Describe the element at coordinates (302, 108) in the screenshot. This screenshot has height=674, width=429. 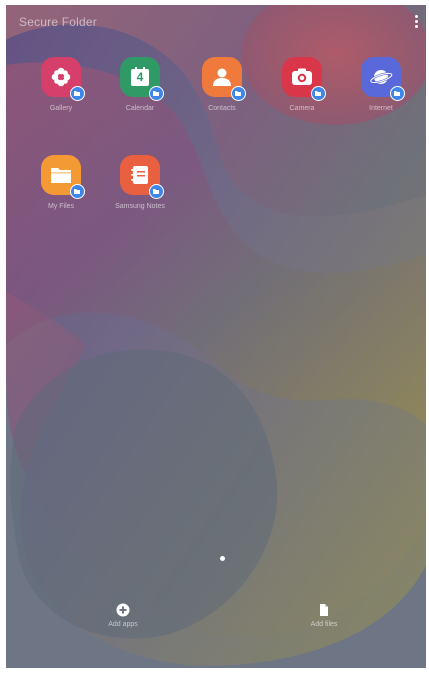
I see `app-label: Camera` at that location.